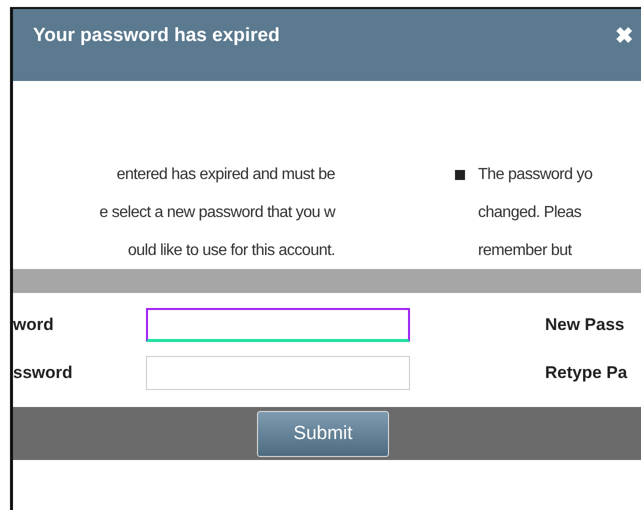 This screenshot has height=510, width=641. Describe the element at coordinates (586, 373) in the screenshot. I see `field-label: Retype Pa` at that location.